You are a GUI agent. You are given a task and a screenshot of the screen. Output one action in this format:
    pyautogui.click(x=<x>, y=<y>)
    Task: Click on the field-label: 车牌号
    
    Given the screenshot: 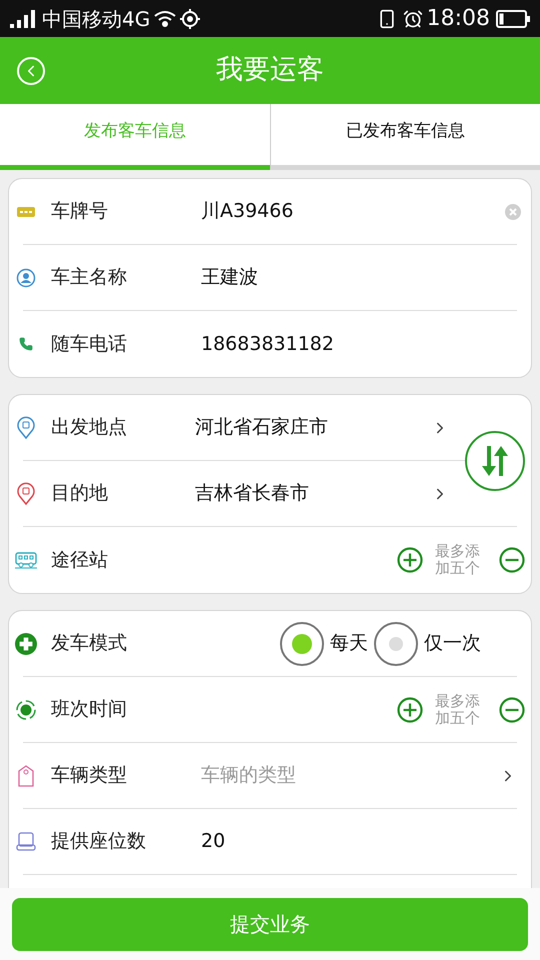 What is the action you would take?
    pyautogui.click(x=80, y=211)
    